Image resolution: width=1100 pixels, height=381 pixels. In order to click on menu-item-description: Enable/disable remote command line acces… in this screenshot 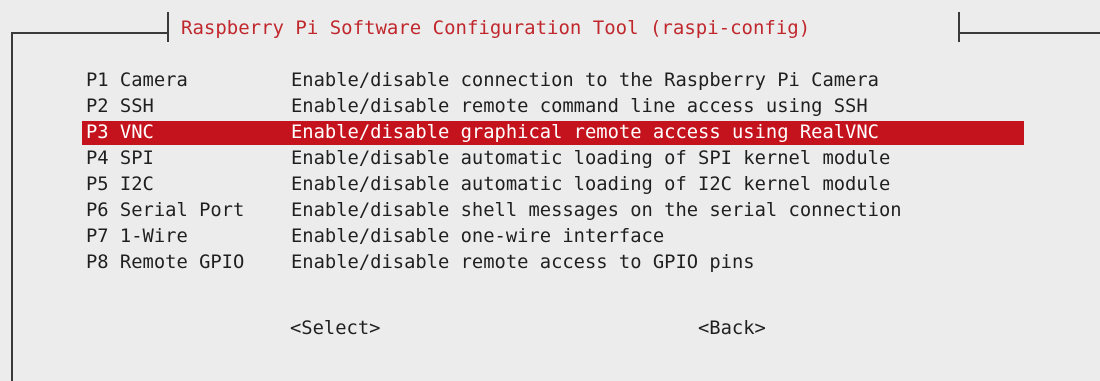, I will do `click(579, 106)`.